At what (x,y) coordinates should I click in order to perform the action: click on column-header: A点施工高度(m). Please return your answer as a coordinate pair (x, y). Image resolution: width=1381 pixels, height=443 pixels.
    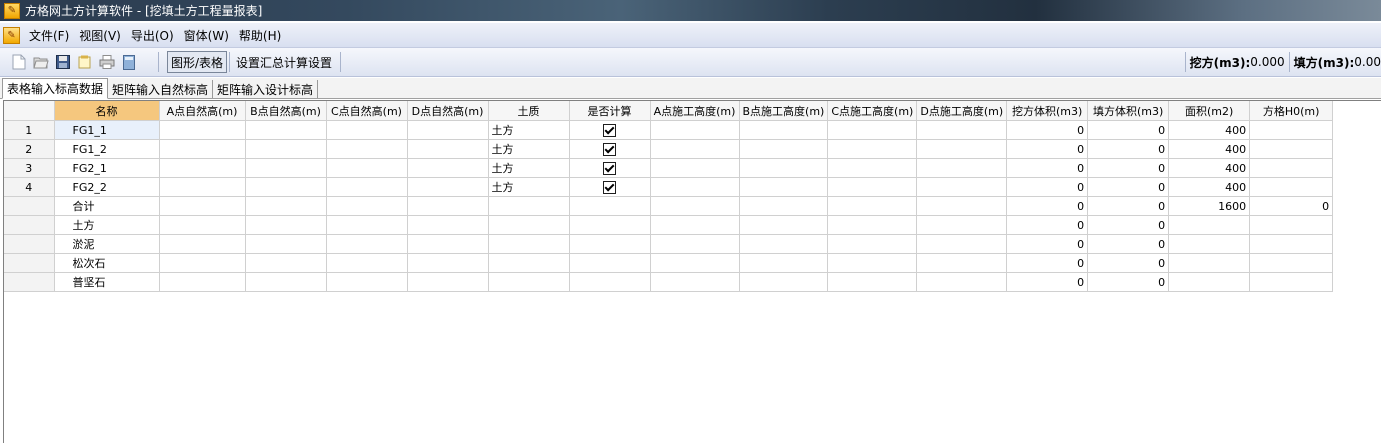
    Looking at the image, I should click on (695, 111).